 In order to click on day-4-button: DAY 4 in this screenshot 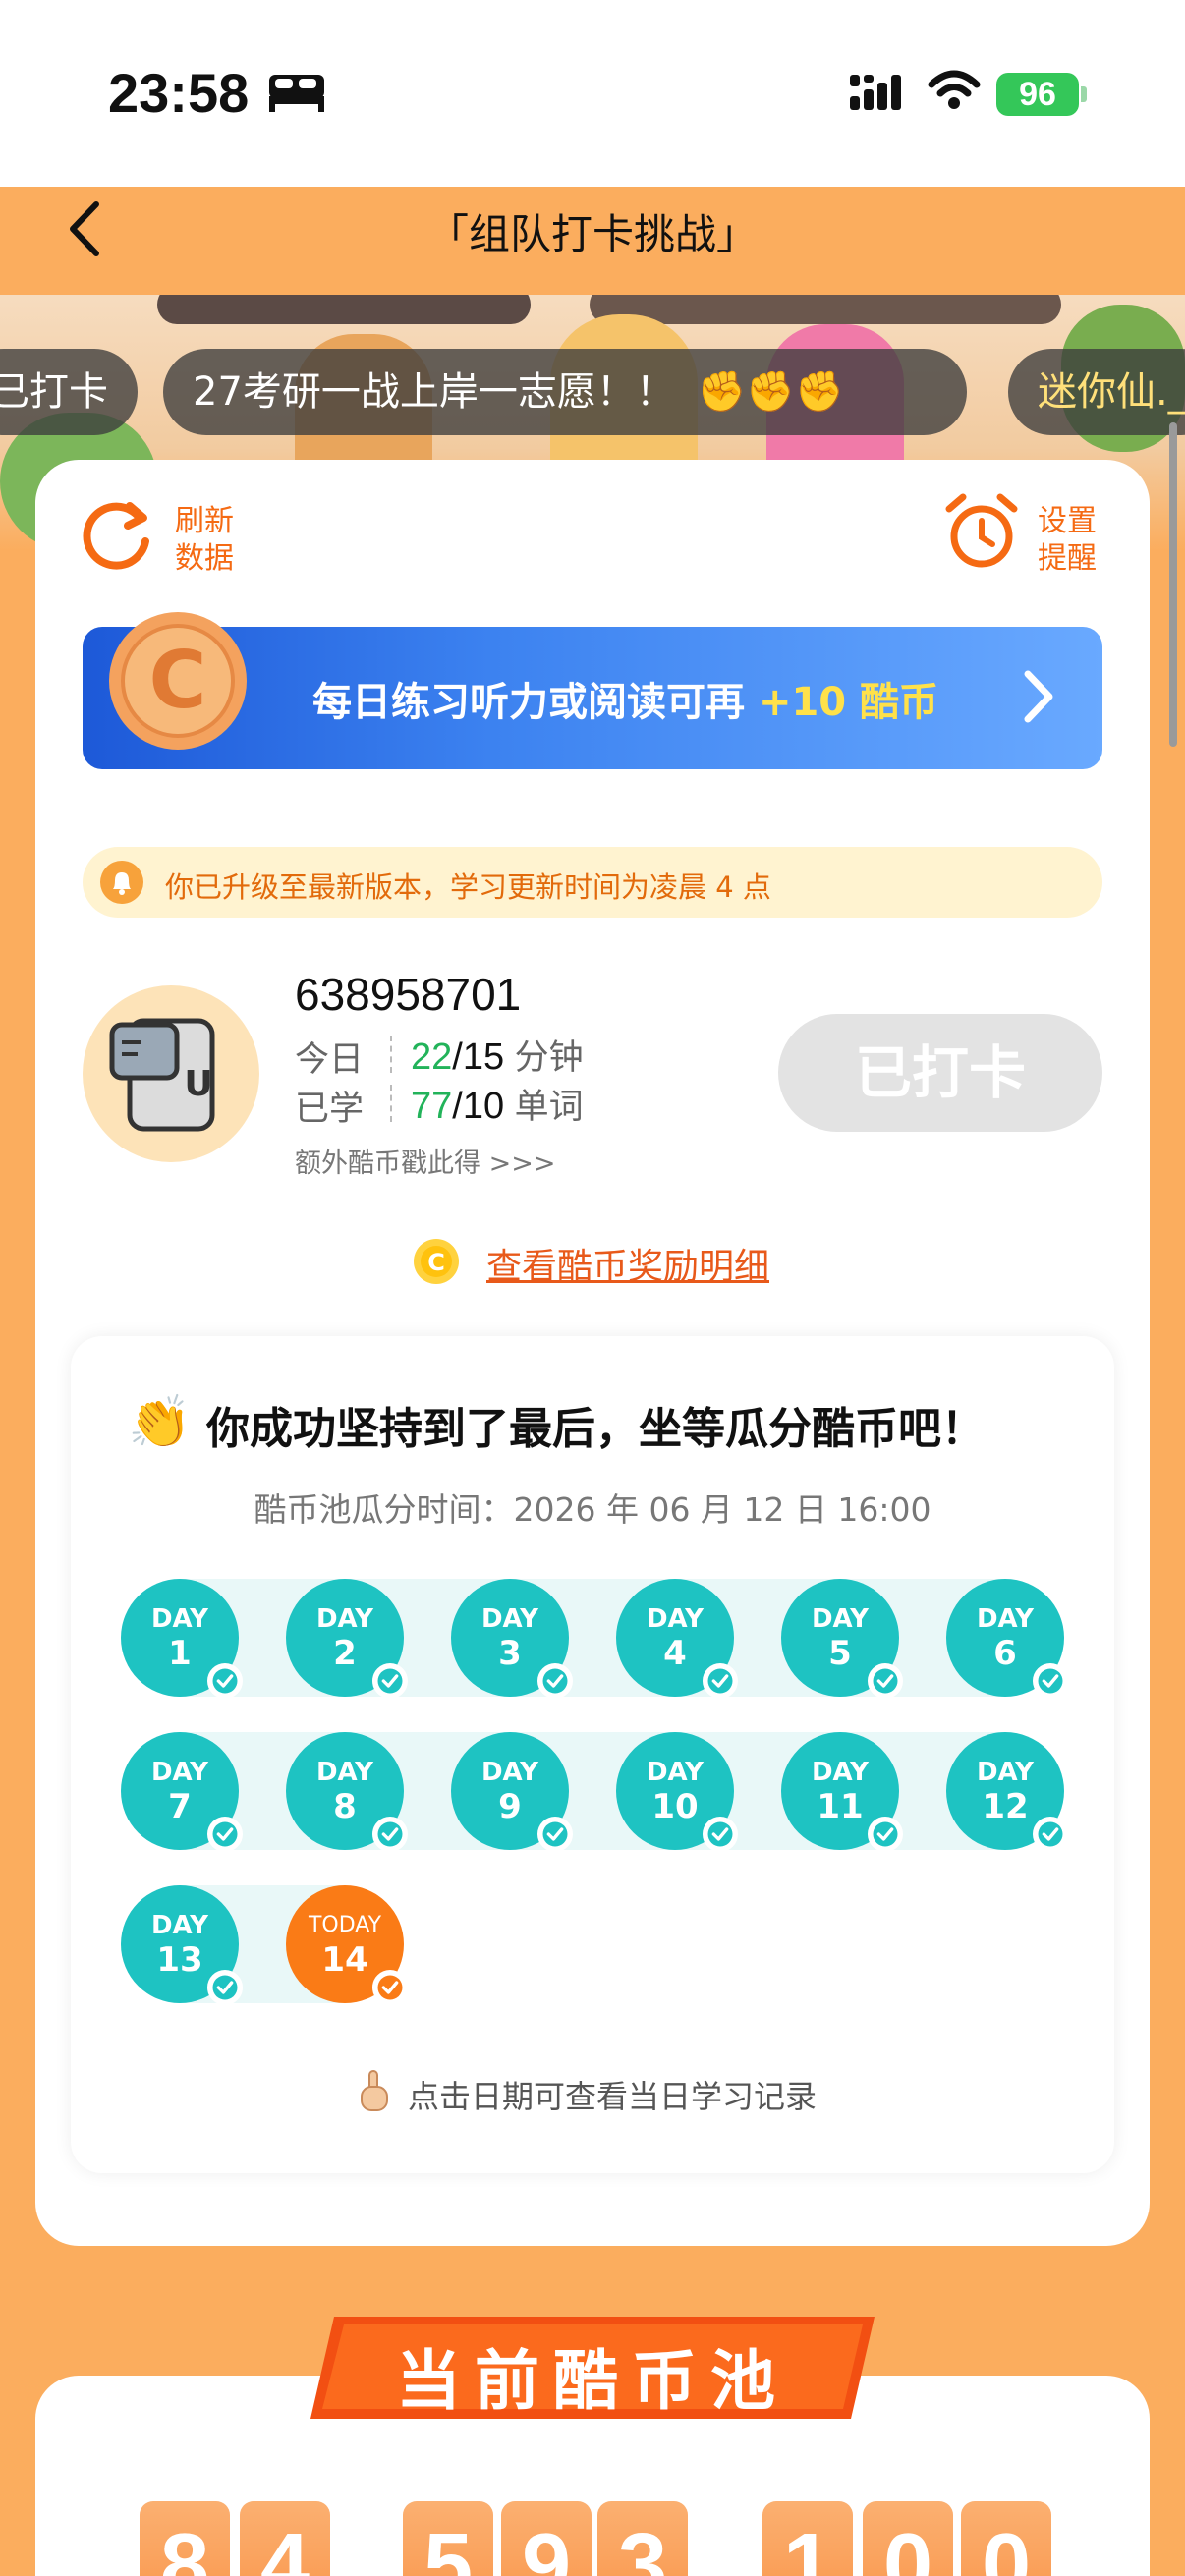, I will do `click(677, 1639)`.